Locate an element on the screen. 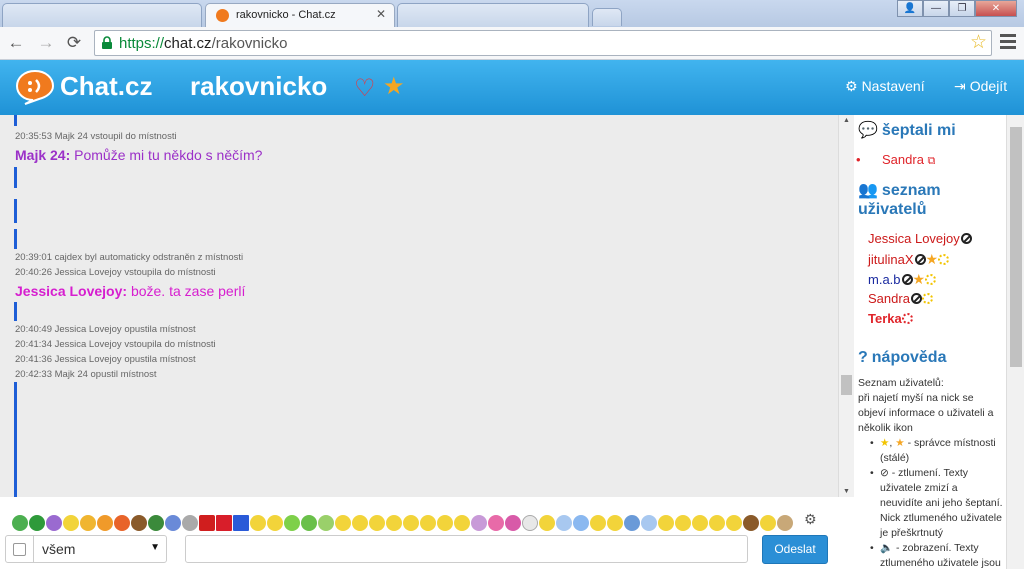  menu-icon is located at coordinates (1008, 42).